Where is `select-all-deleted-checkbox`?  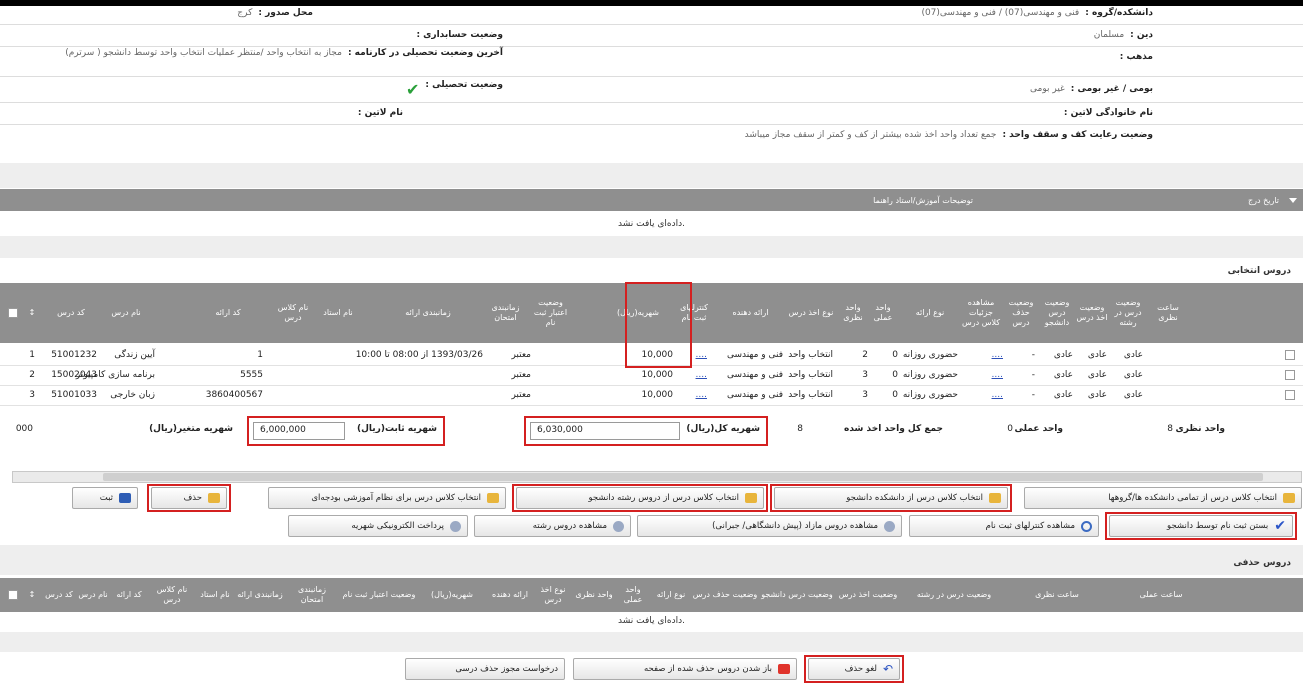
select-all-deleted-checkbox is located at coordinates (13, 595).